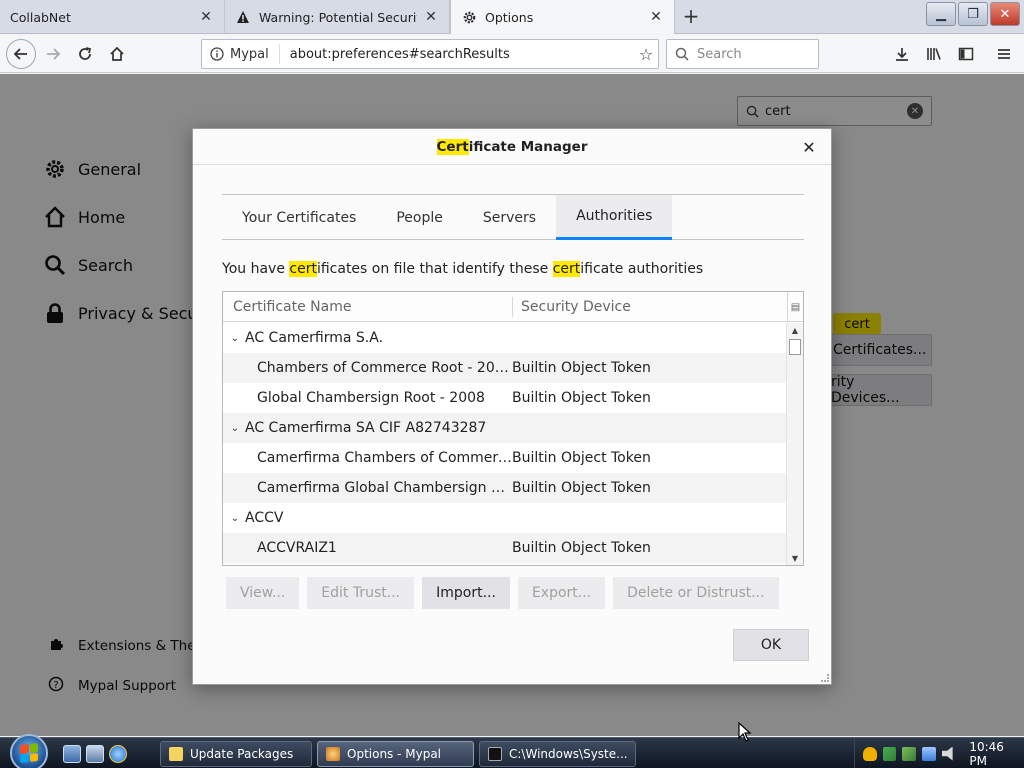 This screenshot has height=768, width=1024. What do you see at coordinates (996, 754) in the screenshot?
I see `clock: 10:46 PM` at bounding box center [996, 754].